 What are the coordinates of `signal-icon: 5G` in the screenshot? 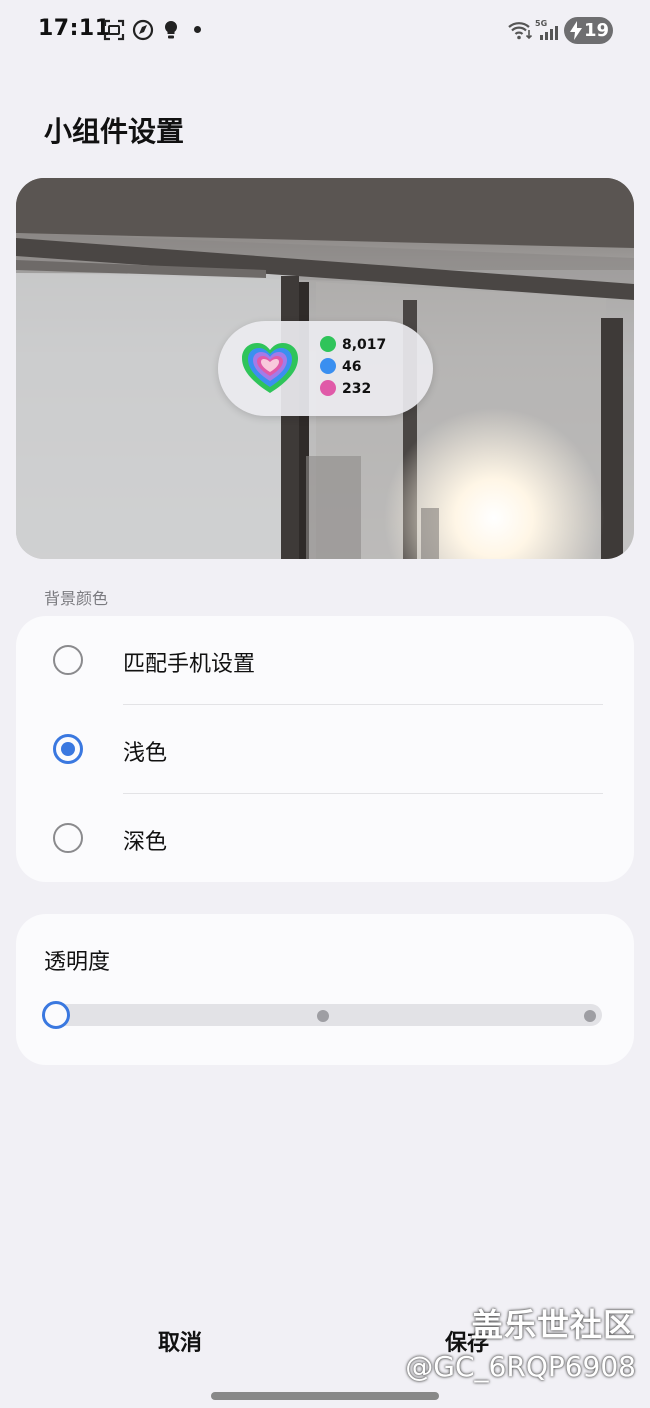 It's located at (546, 29).